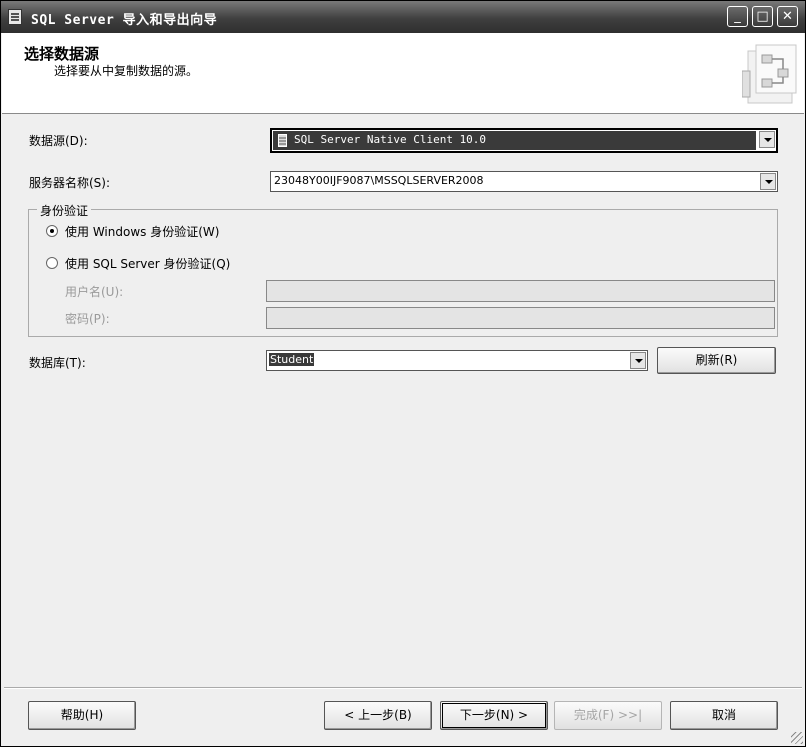  I want to click on username-input, so click(520, 291).